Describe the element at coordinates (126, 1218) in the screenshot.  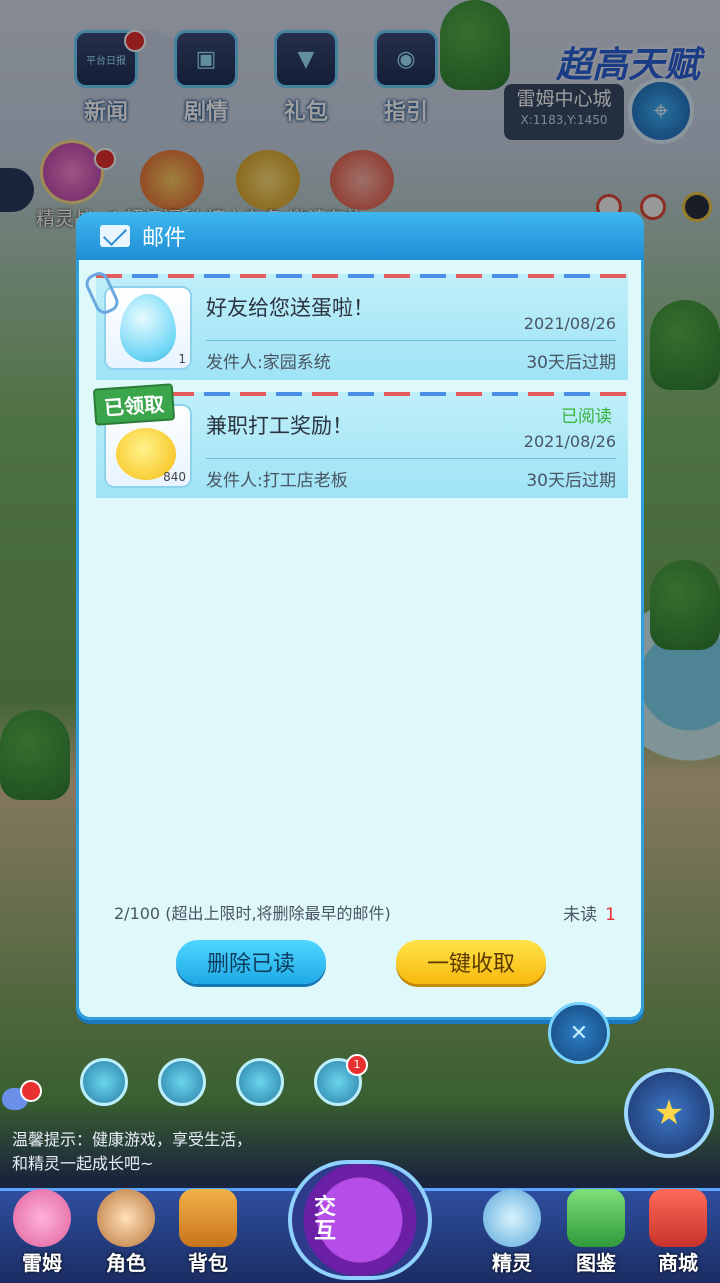
I see `role-icon` at that location.